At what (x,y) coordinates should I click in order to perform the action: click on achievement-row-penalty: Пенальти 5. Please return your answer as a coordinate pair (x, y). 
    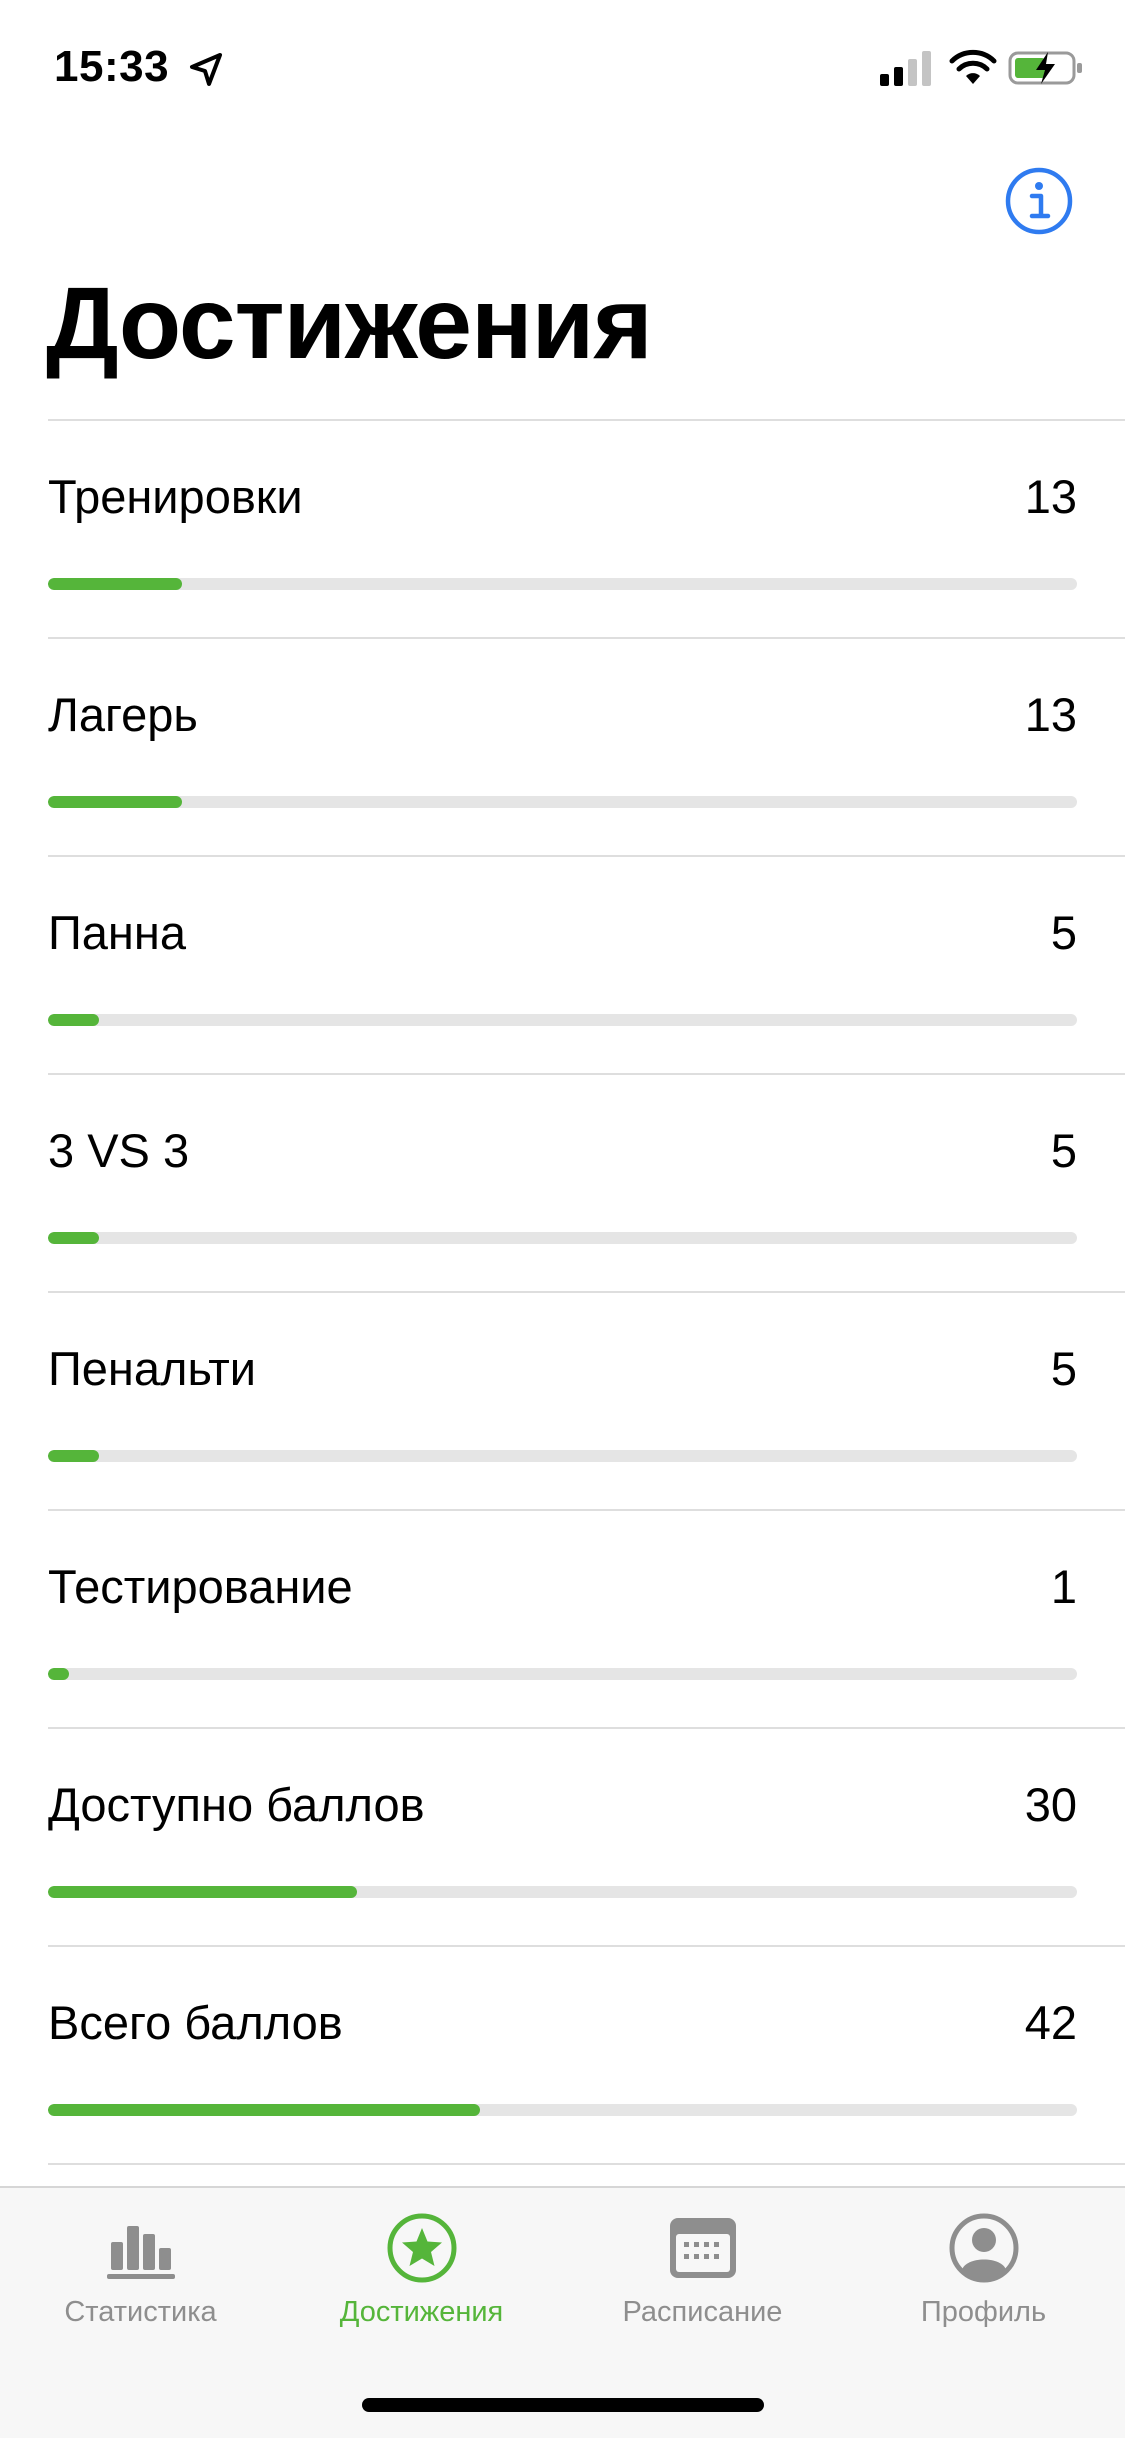
    Looking at the image, I should click on (562, 1402).